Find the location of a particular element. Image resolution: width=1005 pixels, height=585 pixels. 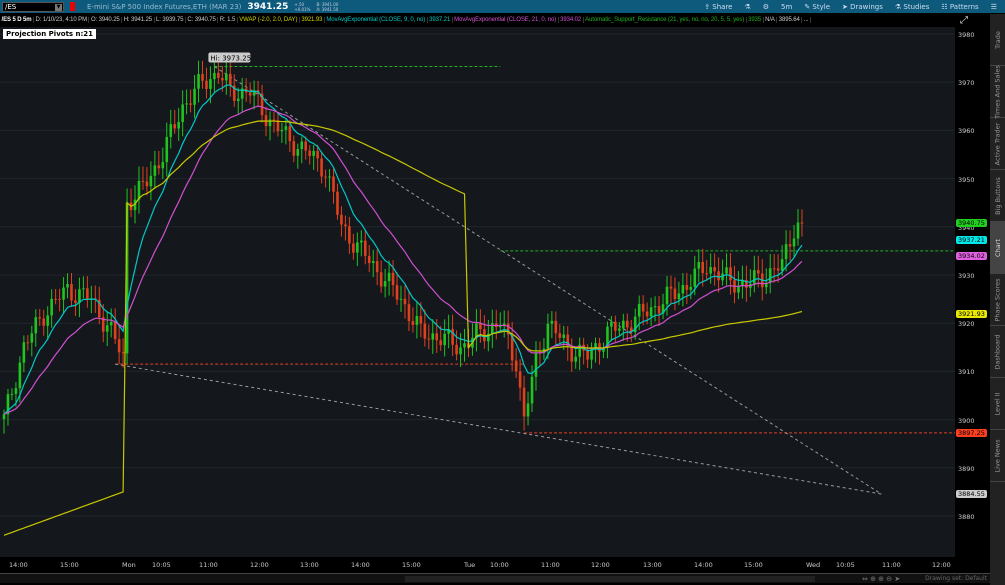

drawings-button: ➤ Drawings is located at coordinates (862, 7).